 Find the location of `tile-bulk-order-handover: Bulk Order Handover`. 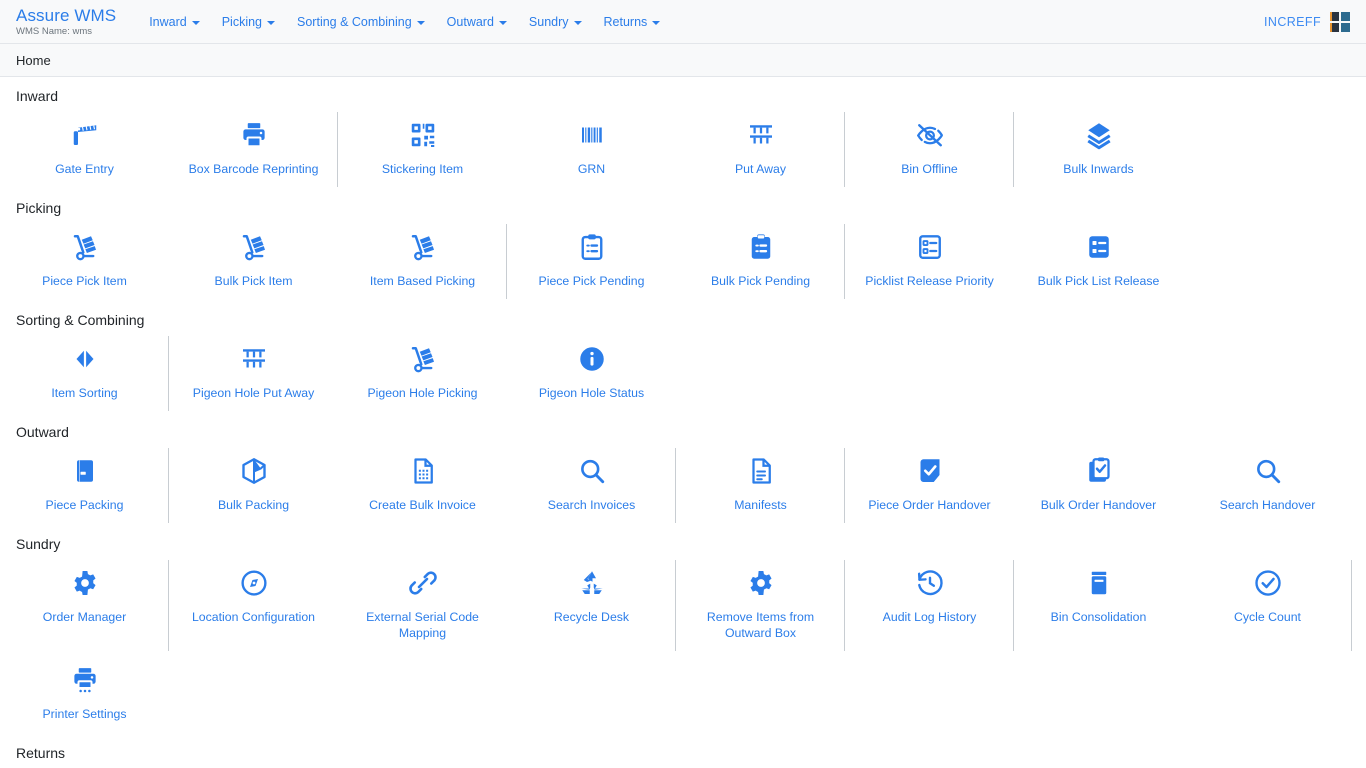

tile-bulk-order-handover: Bulk Order Handover is located at coordinates (1098, 484).